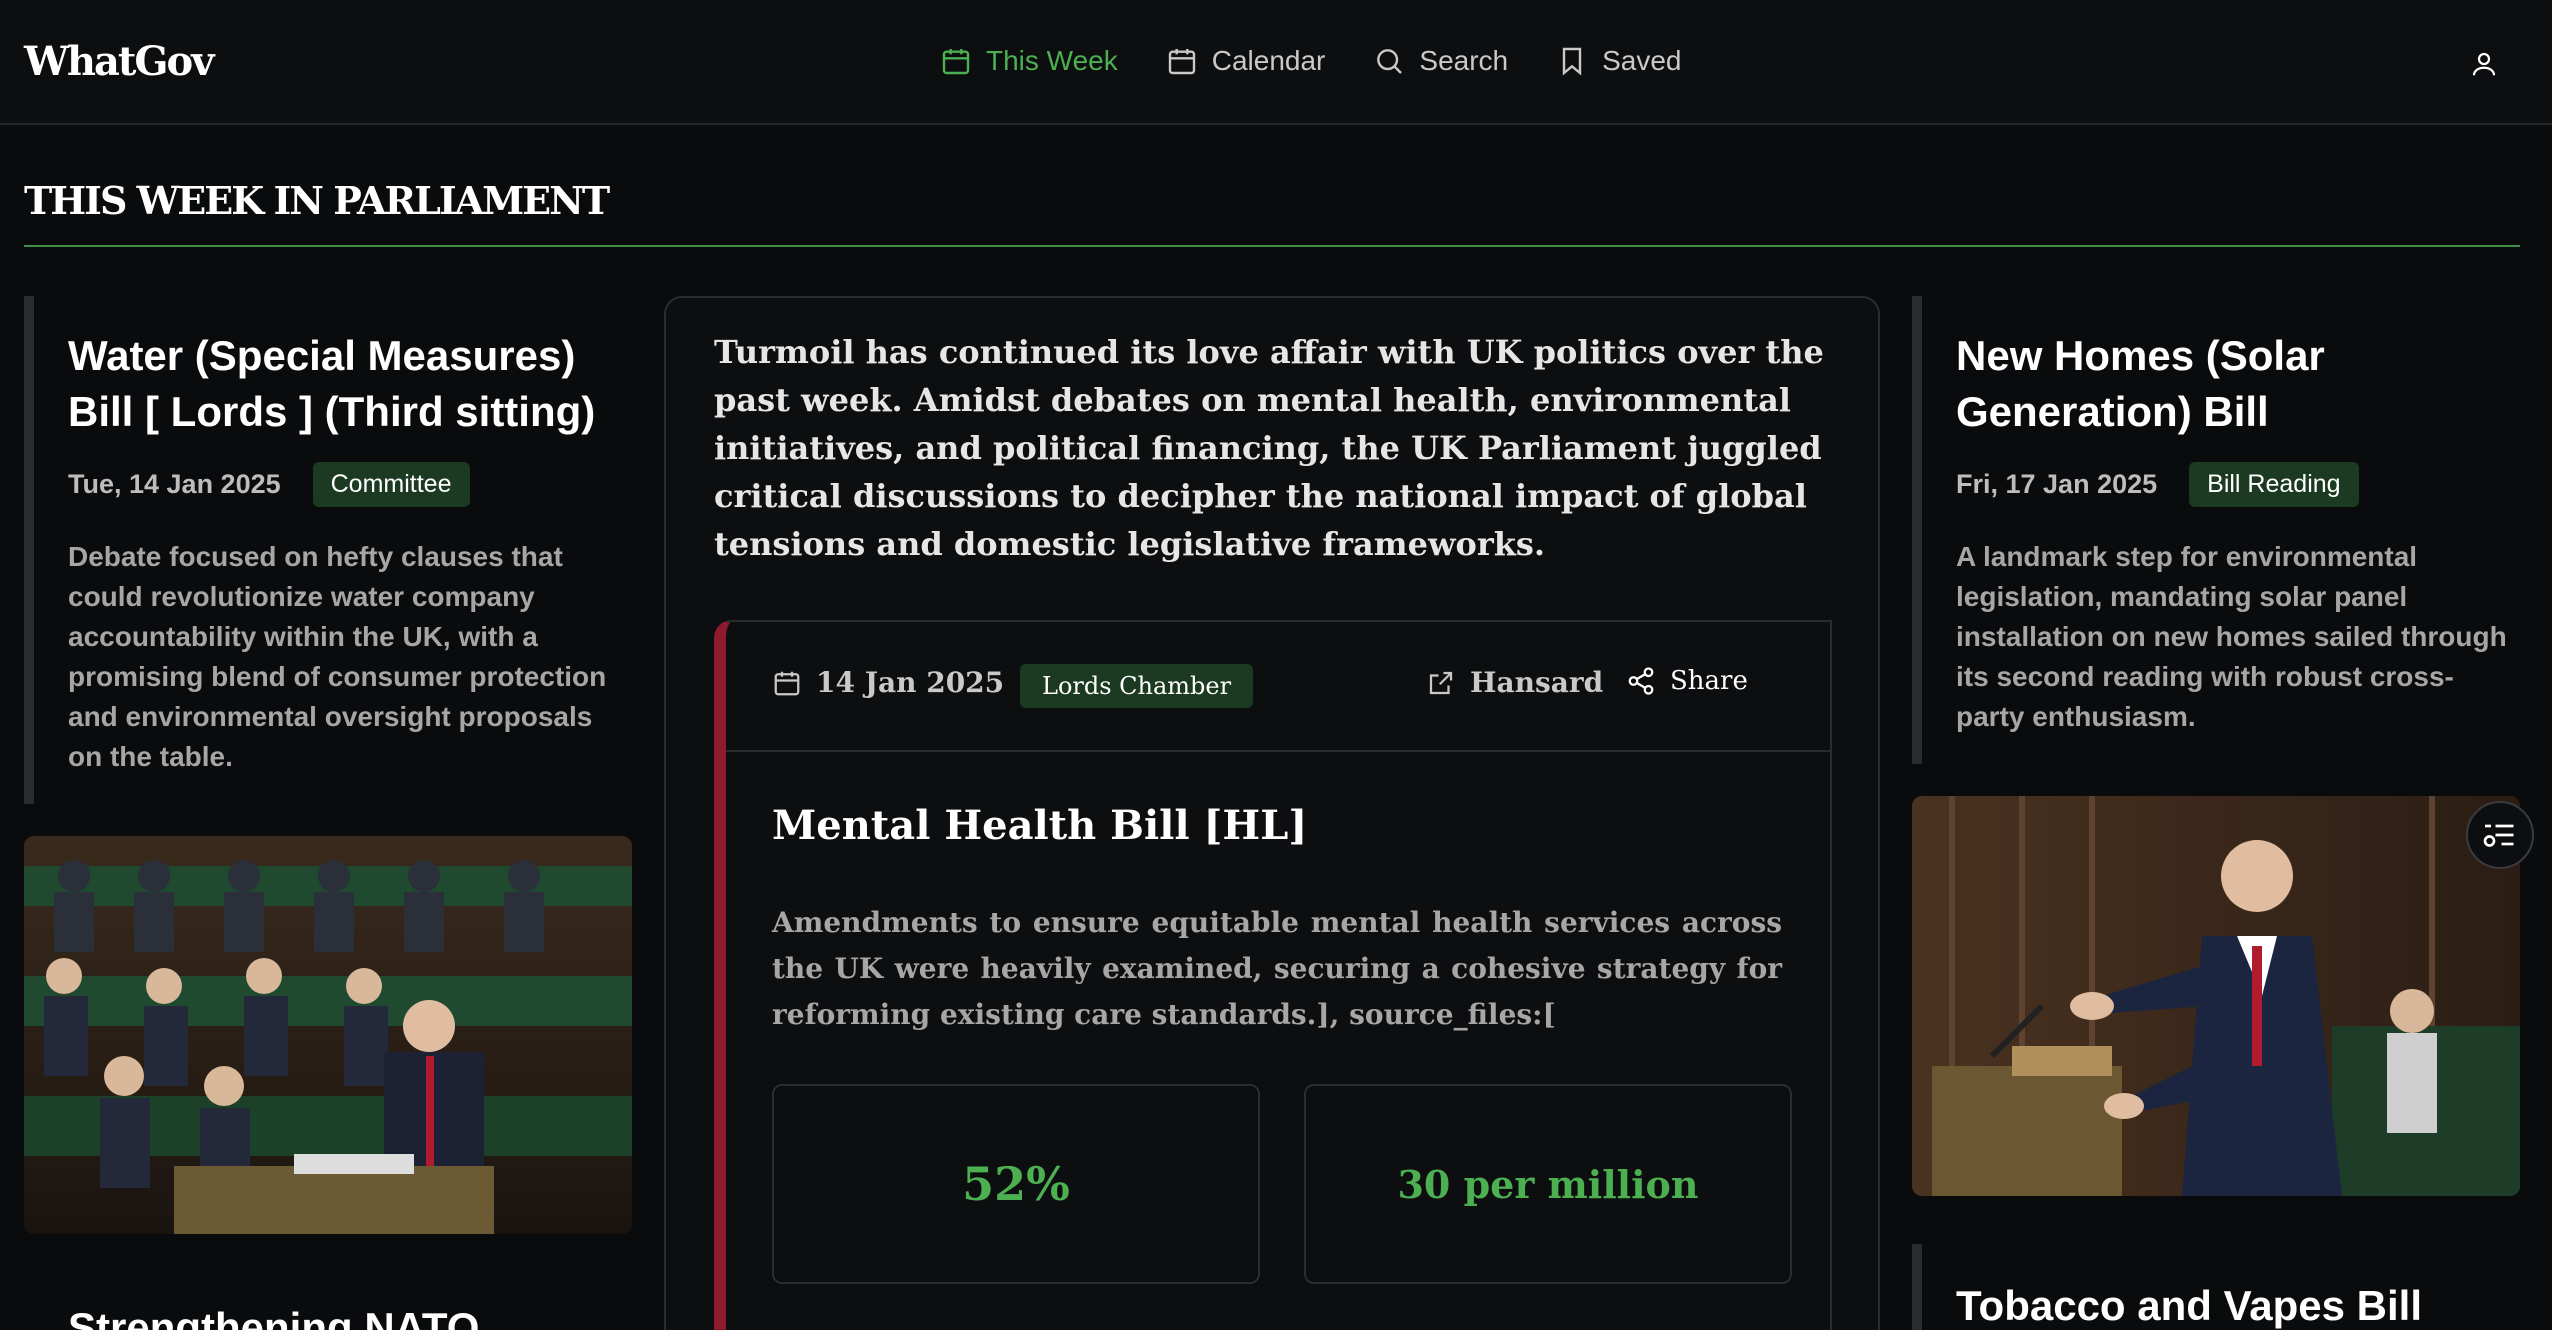 The image size is (2552, 1330). I want to click on share-icon, so click(1641, 681).